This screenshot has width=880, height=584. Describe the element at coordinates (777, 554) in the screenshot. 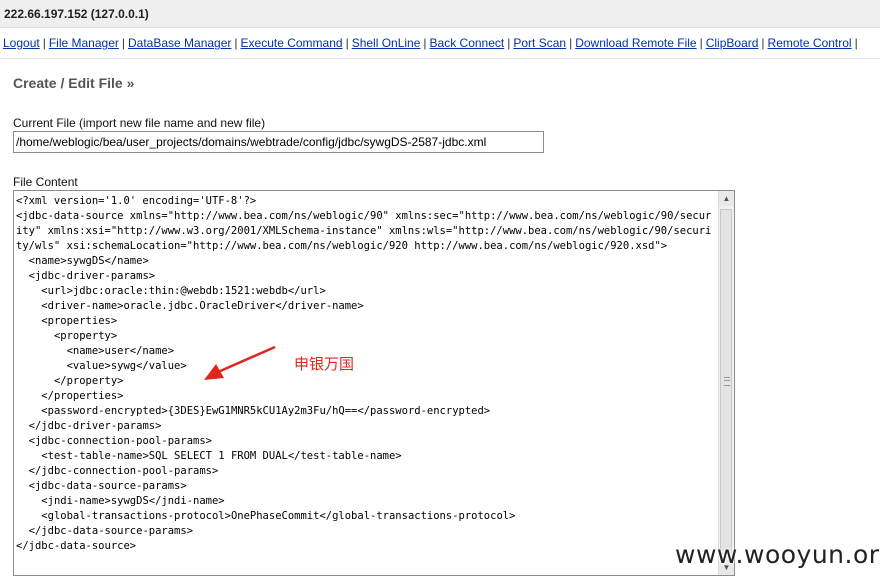

I see `watermark: www.wooyun.org` at that location.